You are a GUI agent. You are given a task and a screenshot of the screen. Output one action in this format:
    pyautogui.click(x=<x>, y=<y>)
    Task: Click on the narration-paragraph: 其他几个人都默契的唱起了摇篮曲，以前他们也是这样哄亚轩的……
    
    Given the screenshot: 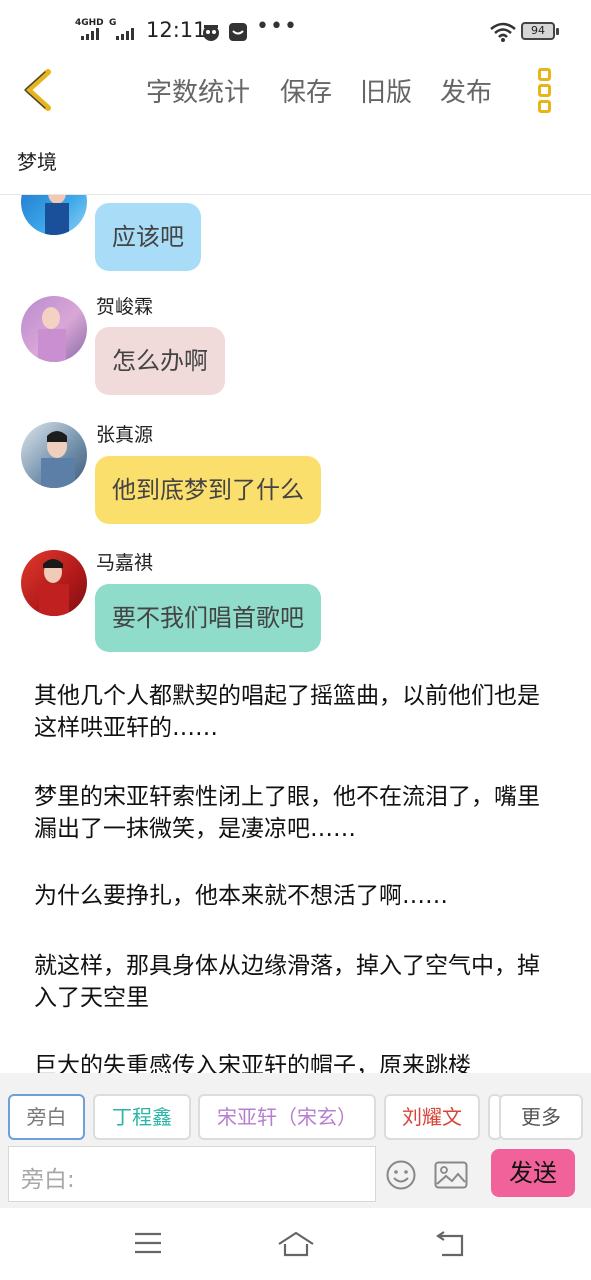 What is the action you would take?
    pyautogui.click(x=294, y=712)
    